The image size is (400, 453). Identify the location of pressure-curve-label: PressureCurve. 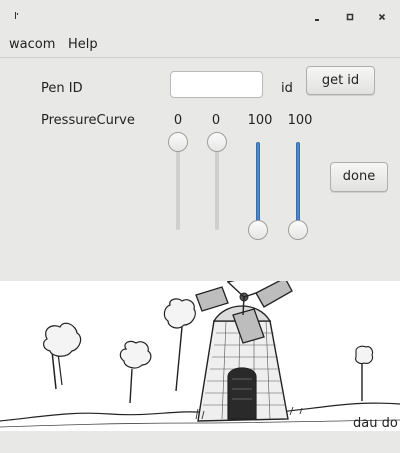
(88, 120).